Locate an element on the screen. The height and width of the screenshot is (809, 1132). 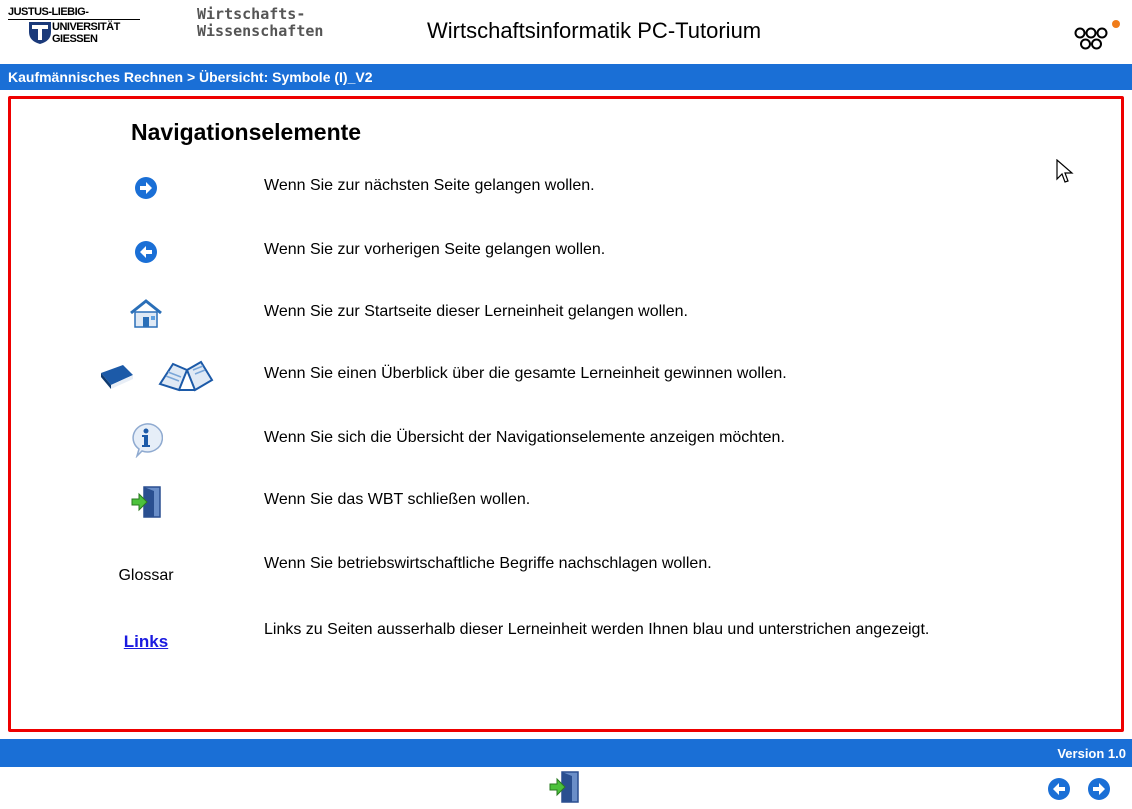
page-title: Navigationselemente is located at coordinates (246, 132).